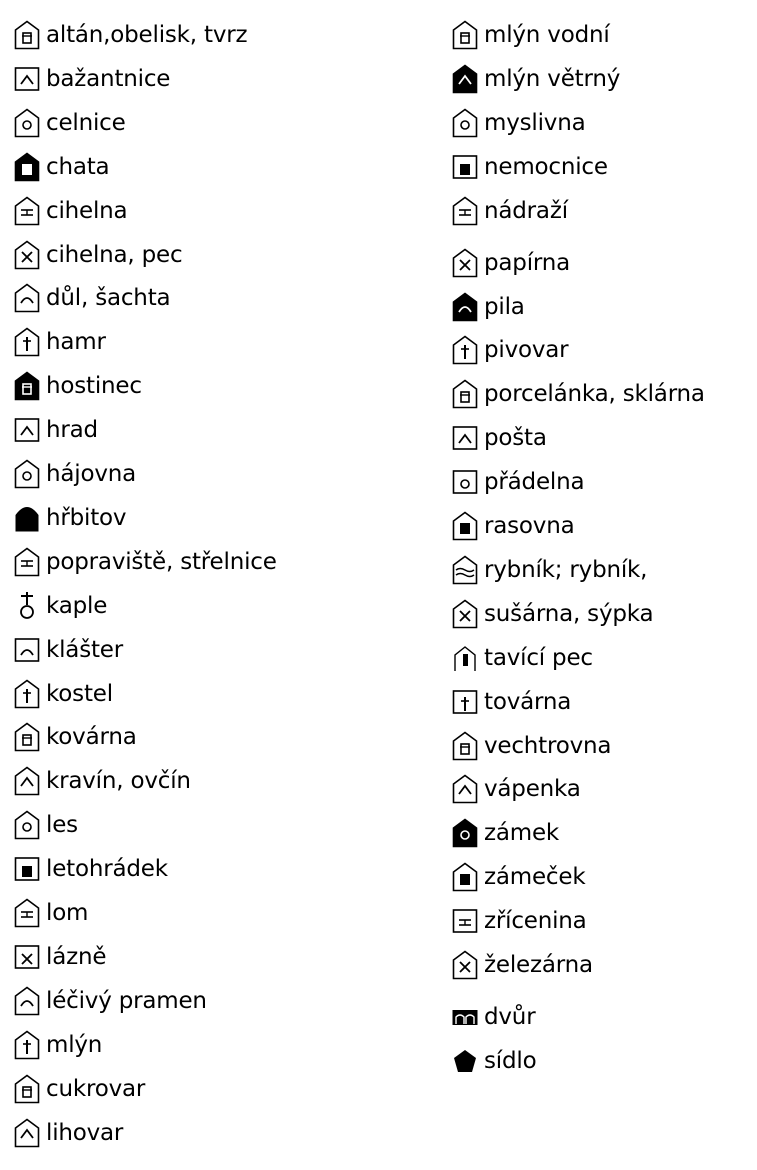 This screenshot has height=1170, width=757. I want to click on gamekeeper-trees-icon-graphic, so click(27, 474).